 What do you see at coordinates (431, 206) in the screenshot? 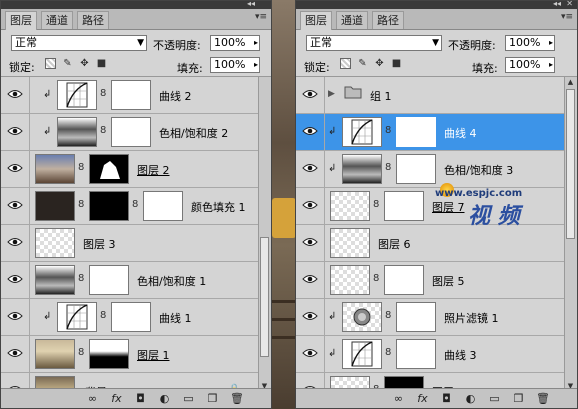
I see `layer-row: 8 图层 7` at bounding box center [431, 206].